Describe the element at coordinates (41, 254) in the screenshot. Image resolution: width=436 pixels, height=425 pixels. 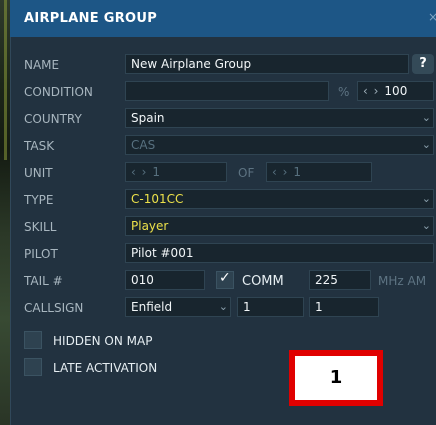
I see `pilot-label: PILOT` at that location.